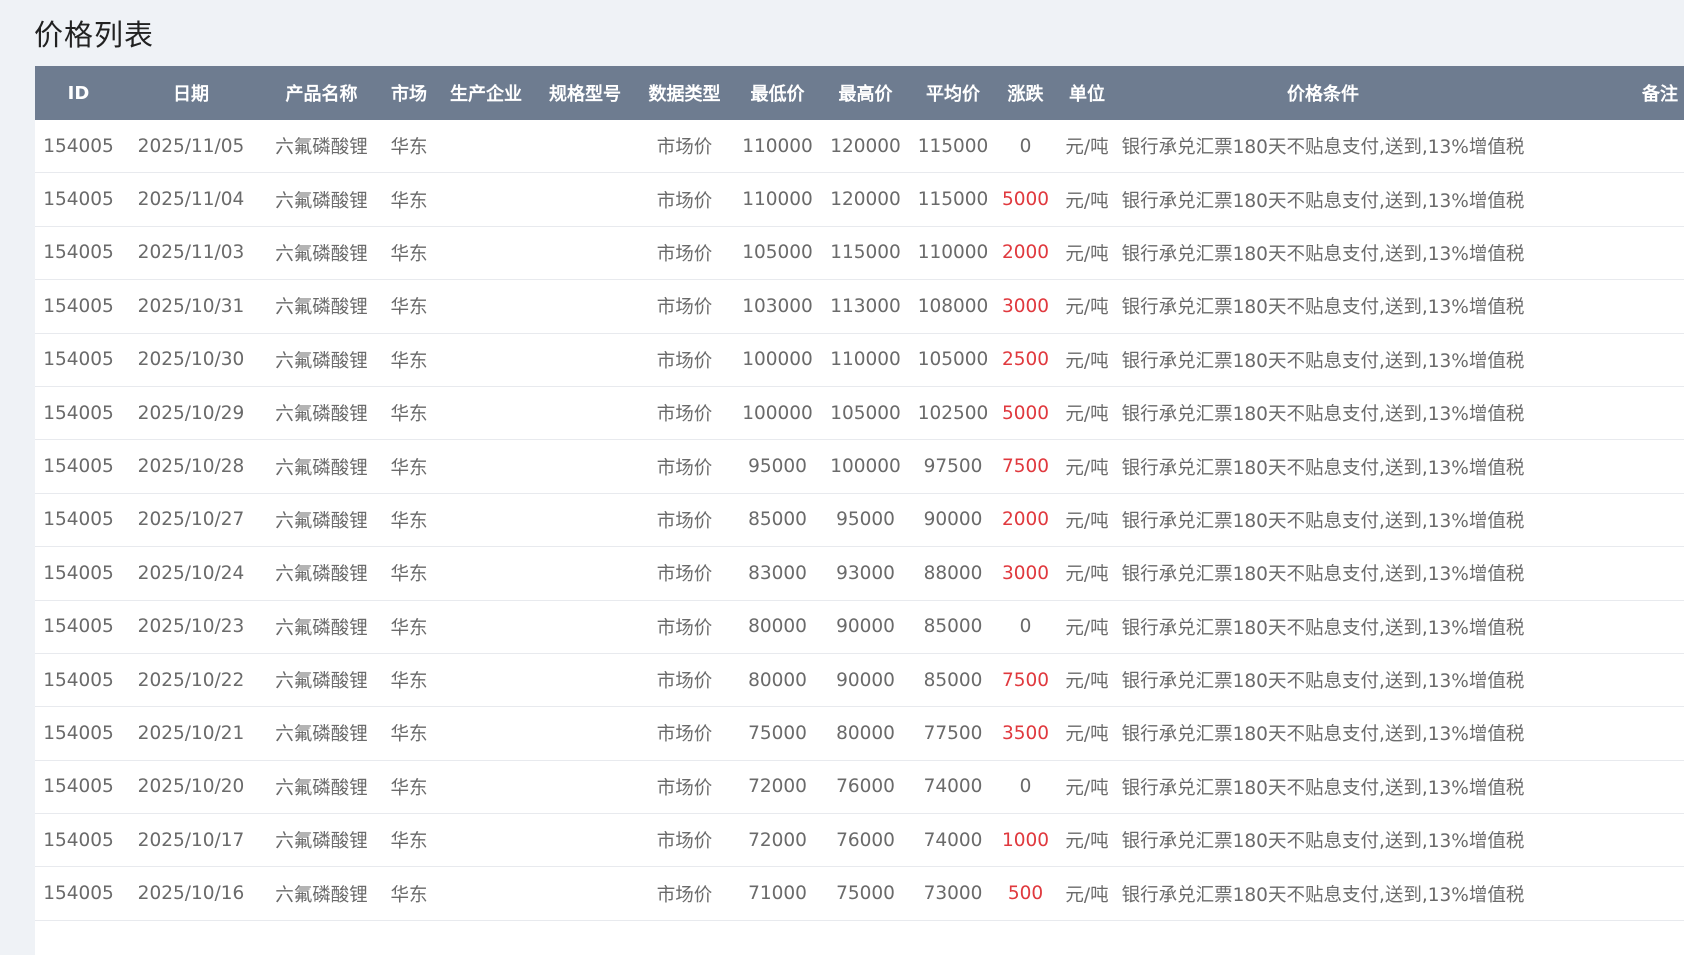 Image resolution: width=1684 pixels, height=955 pixels. What do you see at coordinates (191, 93) in the screenshot?
I see `column-header-date: 日期` at bounding box center [191, 93].